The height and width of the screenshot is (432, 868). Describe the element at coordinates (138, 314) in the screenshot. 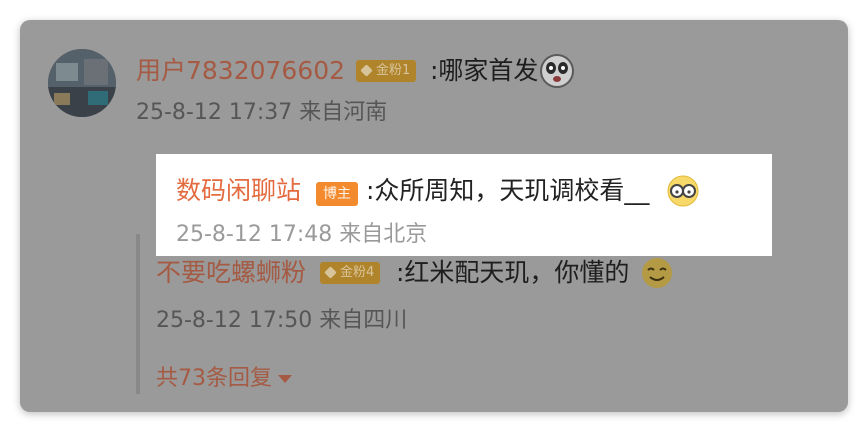

I see `reply-rail` at that location.